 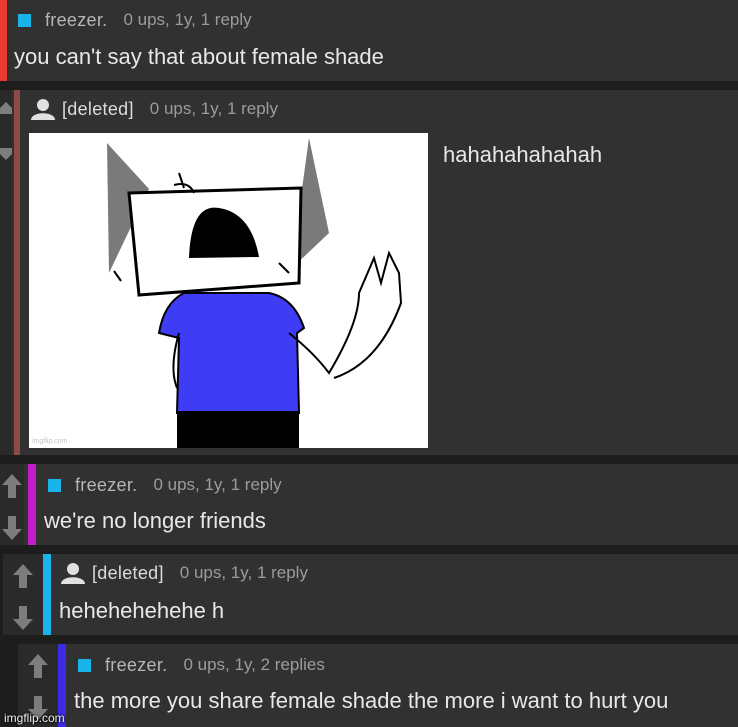 What do you see at coordinates (50, 441) in the screenshot?
I see `image-watermark: imgflip.com` at bounding box center [50, 441].